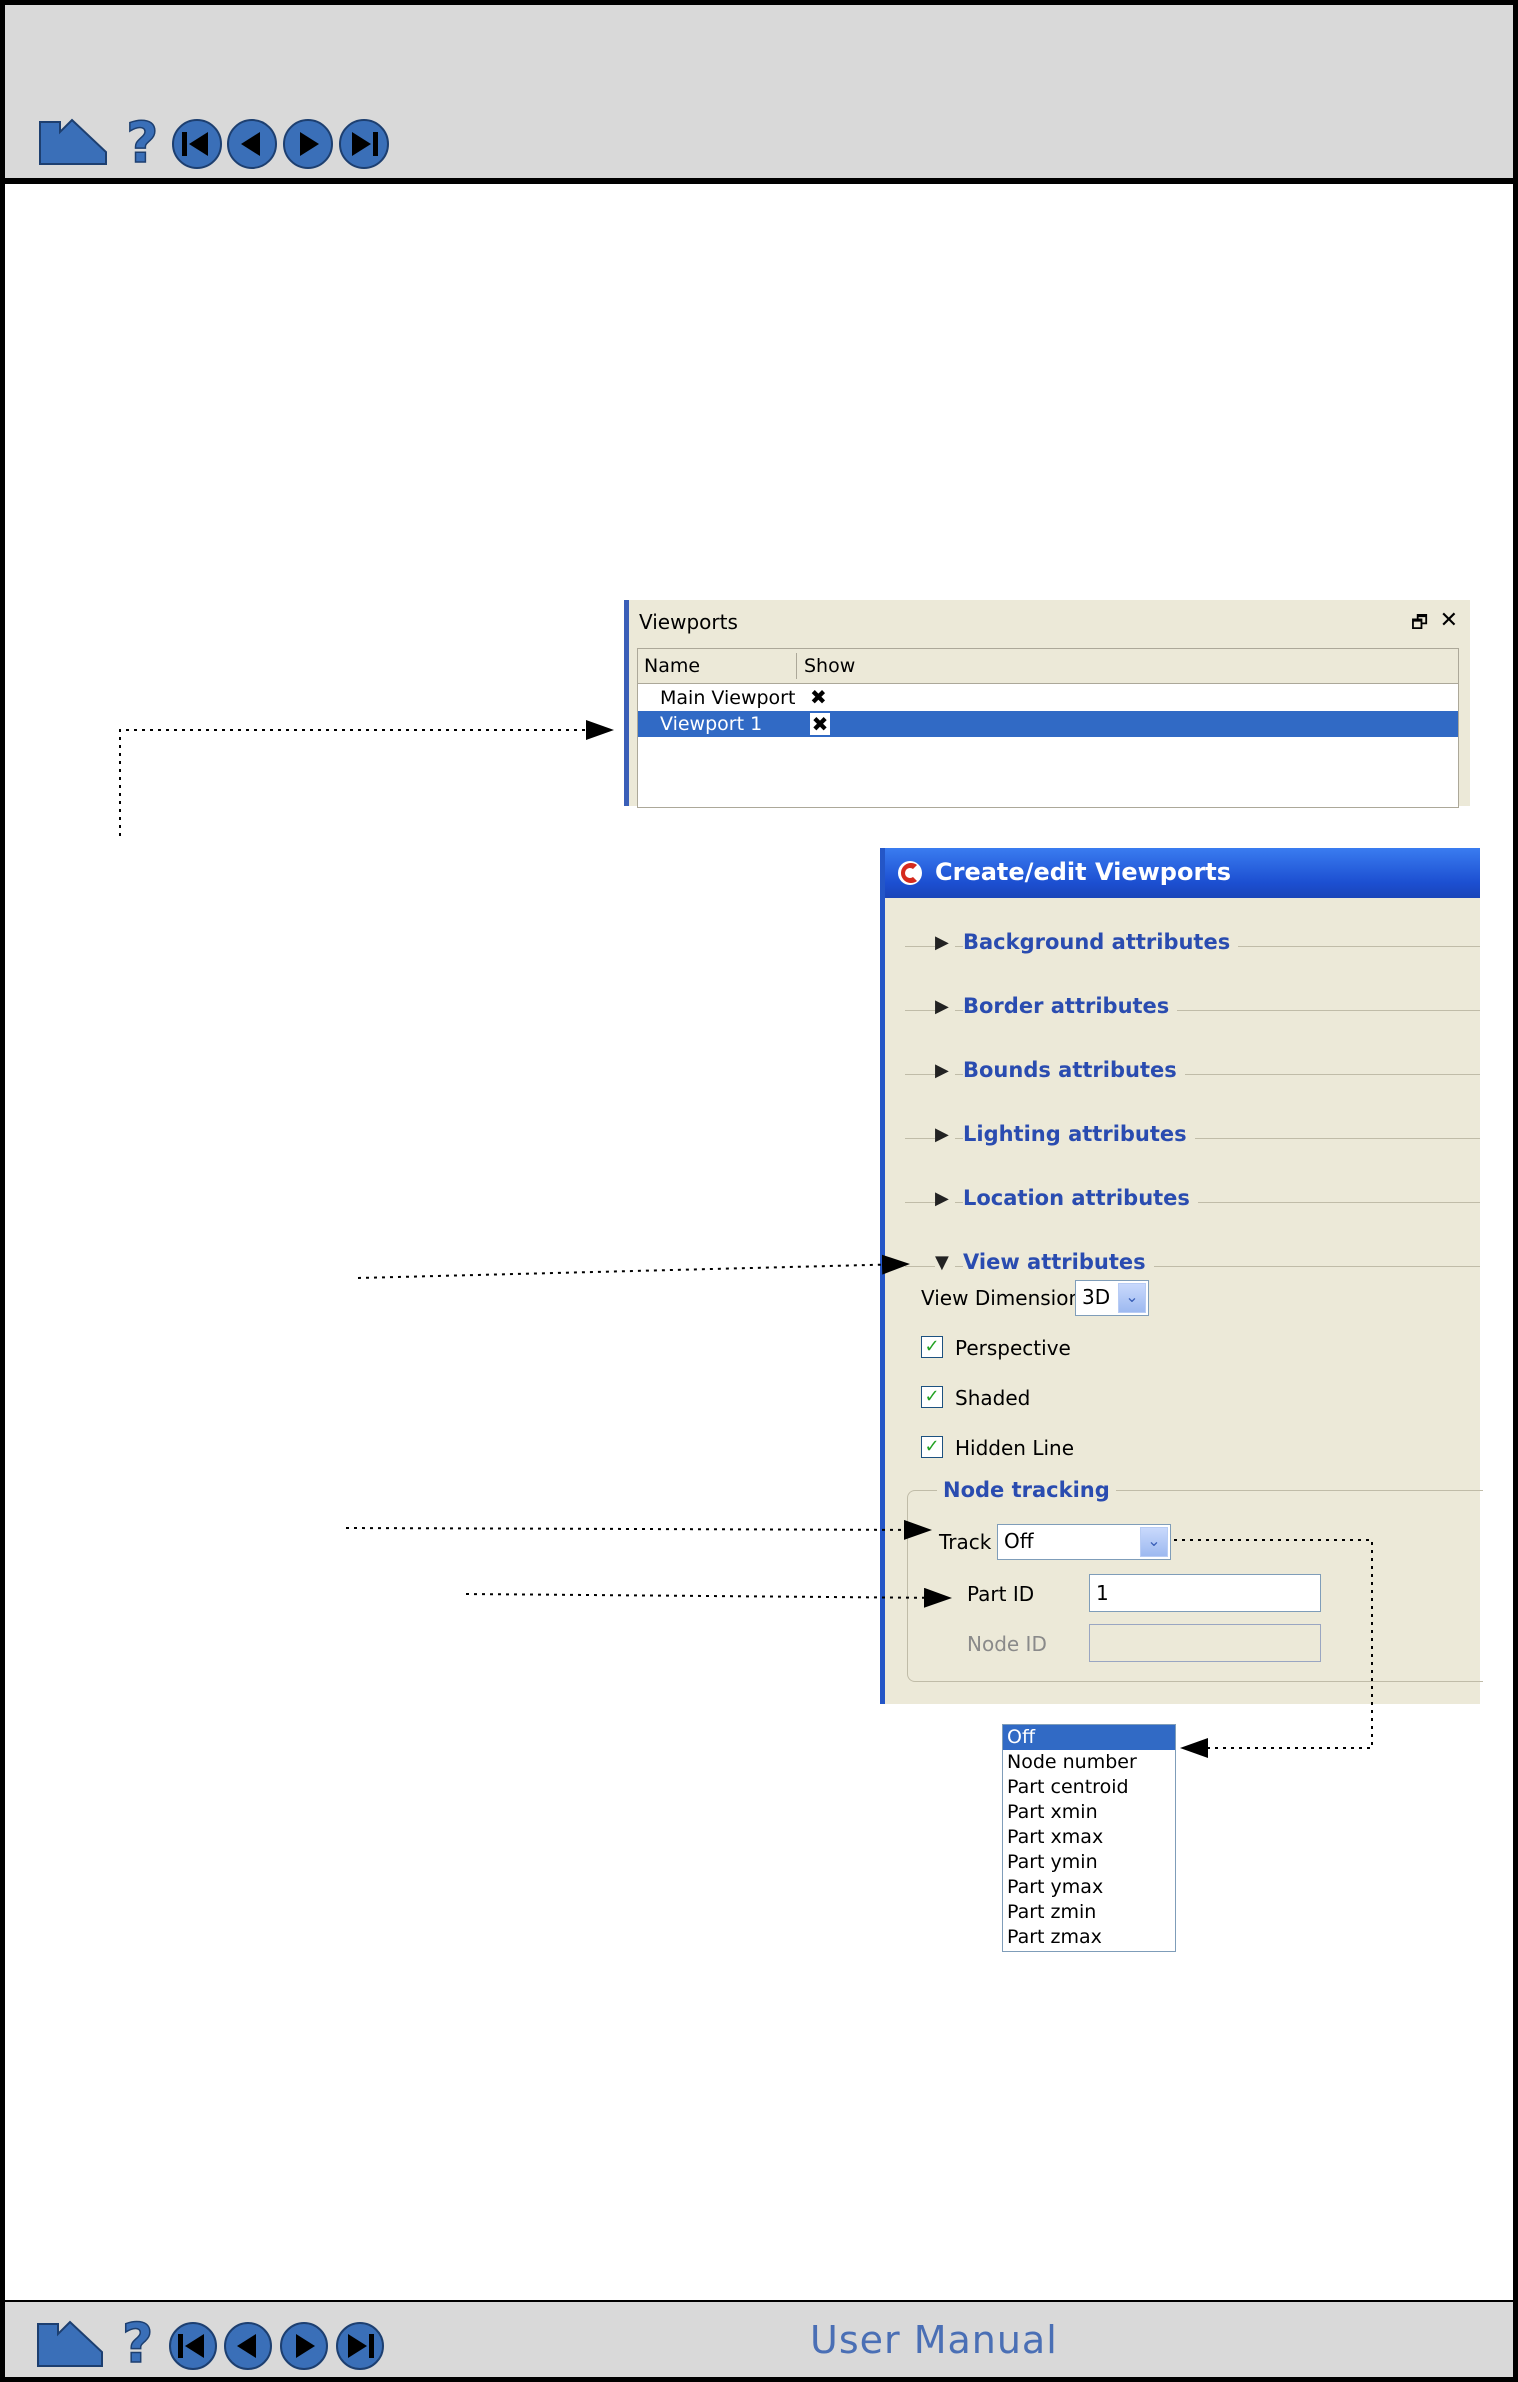 The height and width of the screenshot is (2382, 1518). Describe the element at coordinates (366, 778) in the screenshot. I see `arrow-to-viewport-row` at that location.